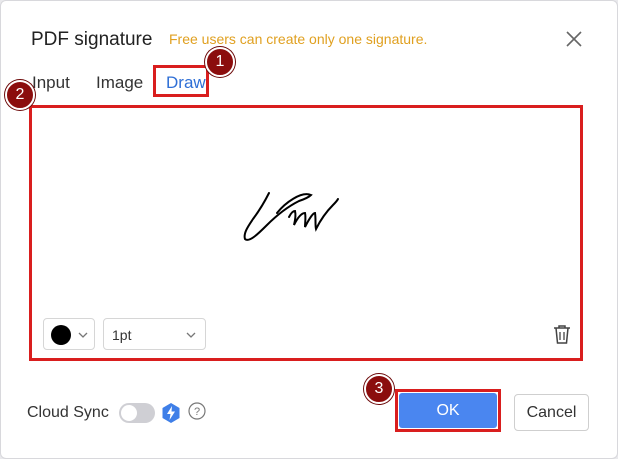 This screenshot has width=618, height=459. I want to click on pen-size-value: 1pt, so click(122, 335).